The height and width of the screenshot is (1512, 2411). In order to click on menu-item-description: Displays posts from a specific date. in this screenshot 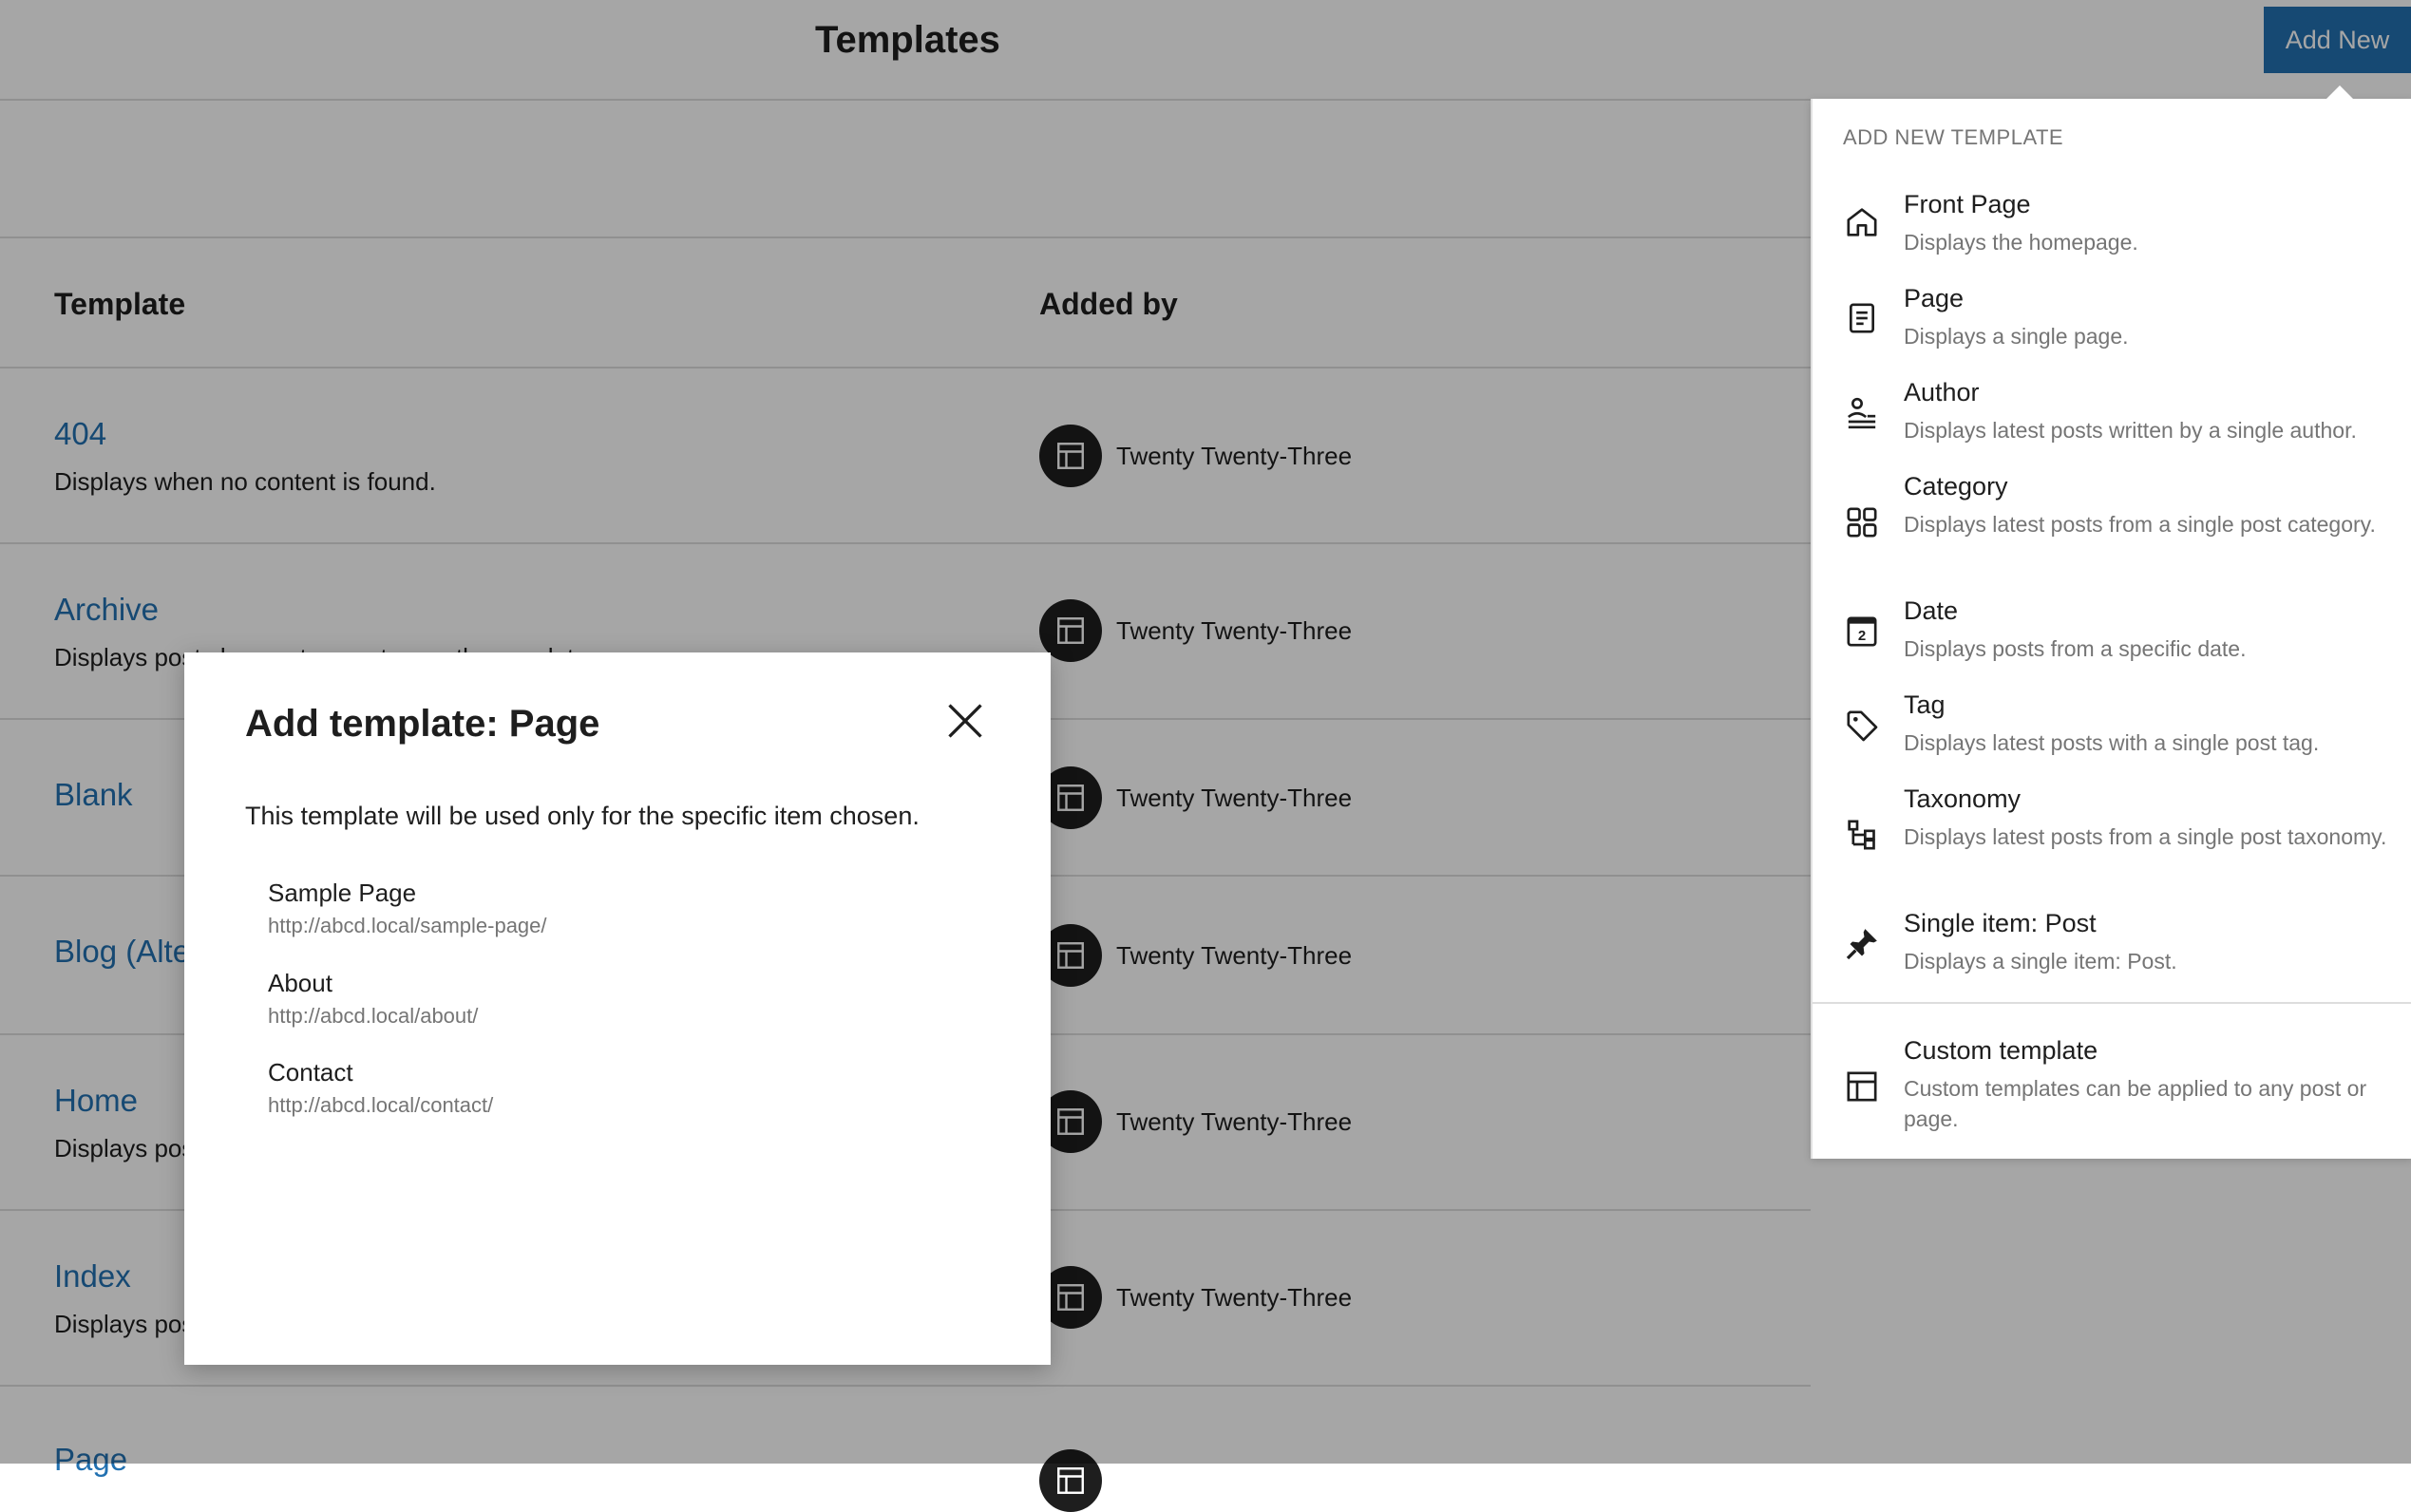, I will do `click(2075, 649)`.